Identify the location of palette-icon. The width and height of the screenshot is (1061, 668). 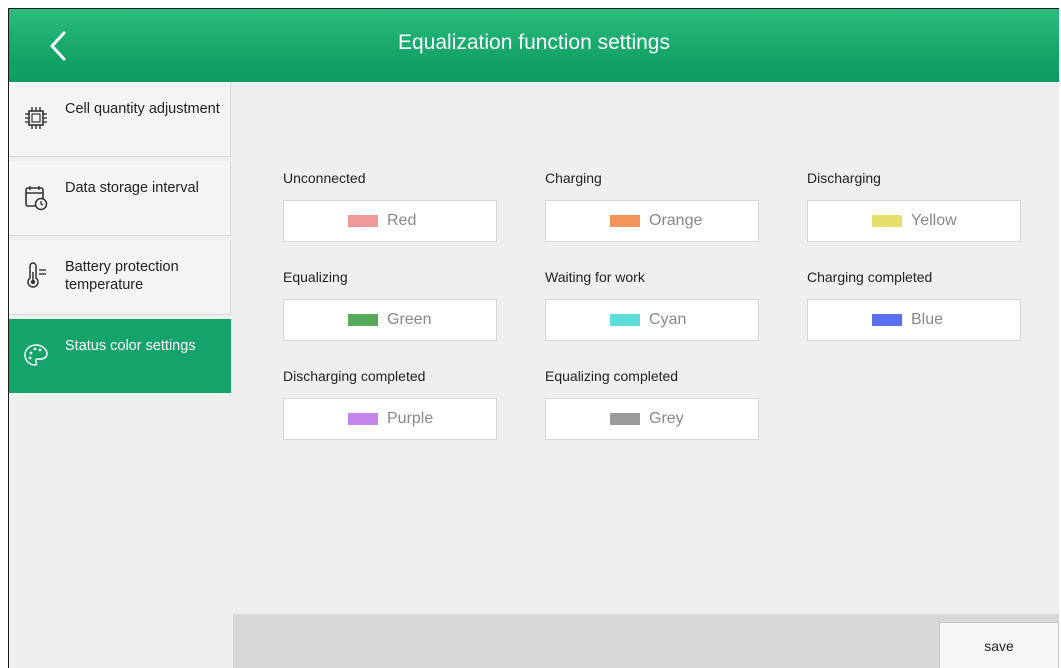
(36, 355).